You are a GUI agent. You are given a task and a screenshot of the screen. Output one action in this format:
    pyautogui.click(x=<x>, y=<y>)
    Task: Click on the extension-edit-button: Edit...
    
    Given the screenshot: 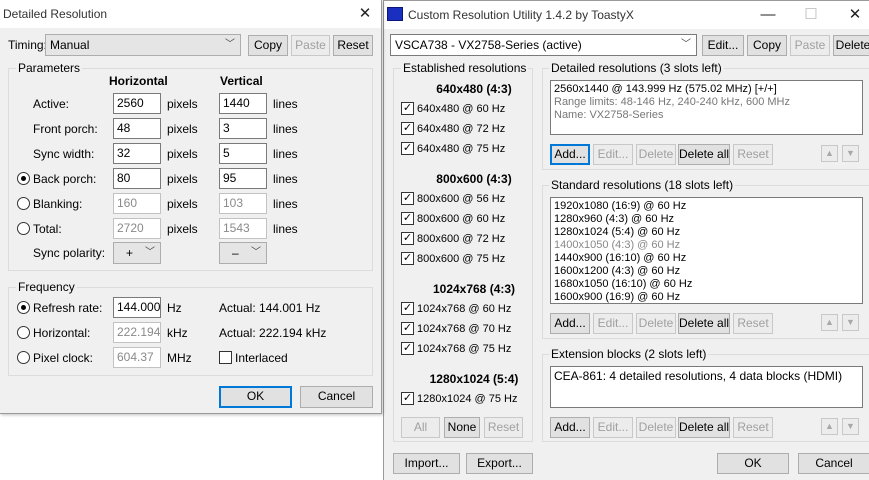 What is the action you would take?
    pyautogui.click(x=613, y=427)
    